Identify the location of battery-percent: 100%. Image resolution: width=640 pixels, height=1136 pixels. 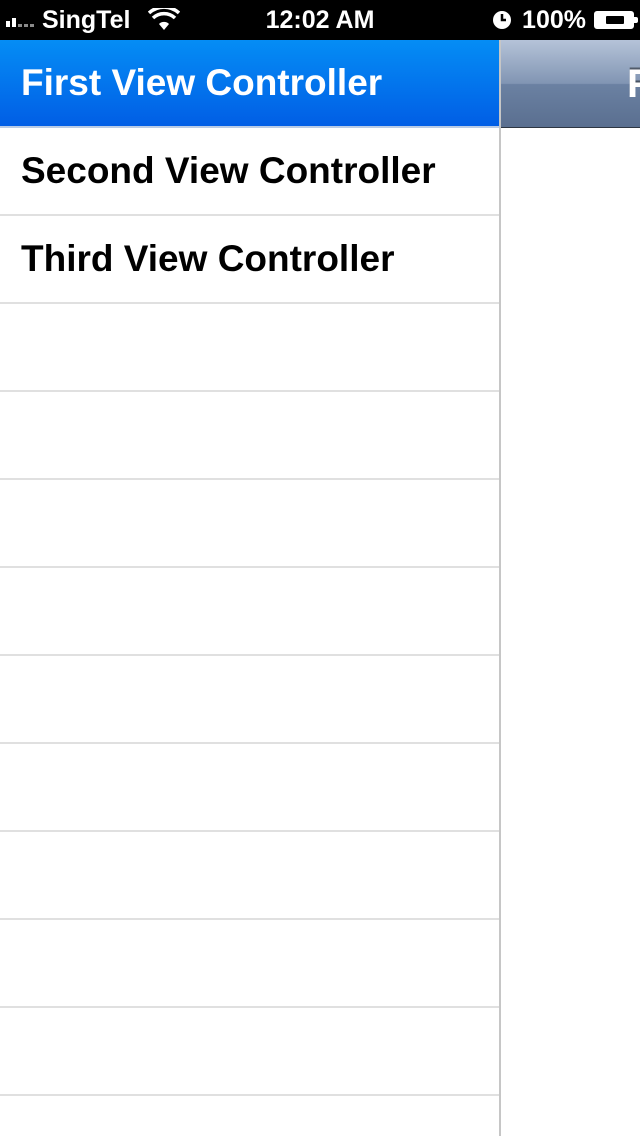
(554, 19).